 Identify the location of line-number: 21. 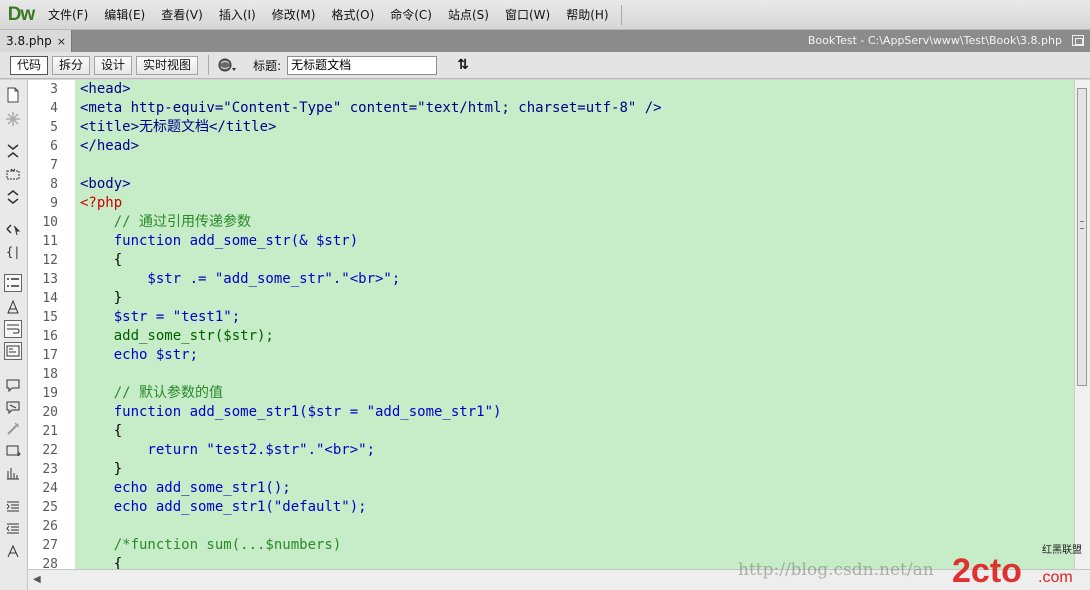
(50, 431).